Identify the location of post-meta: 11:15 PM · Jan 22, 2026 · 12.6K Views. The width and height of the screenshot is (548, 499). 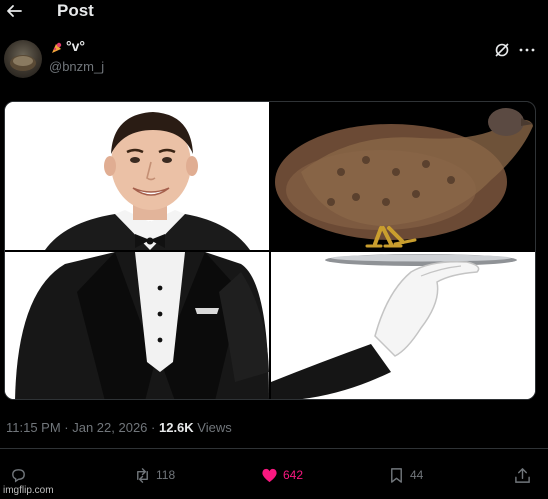
(119, 427).